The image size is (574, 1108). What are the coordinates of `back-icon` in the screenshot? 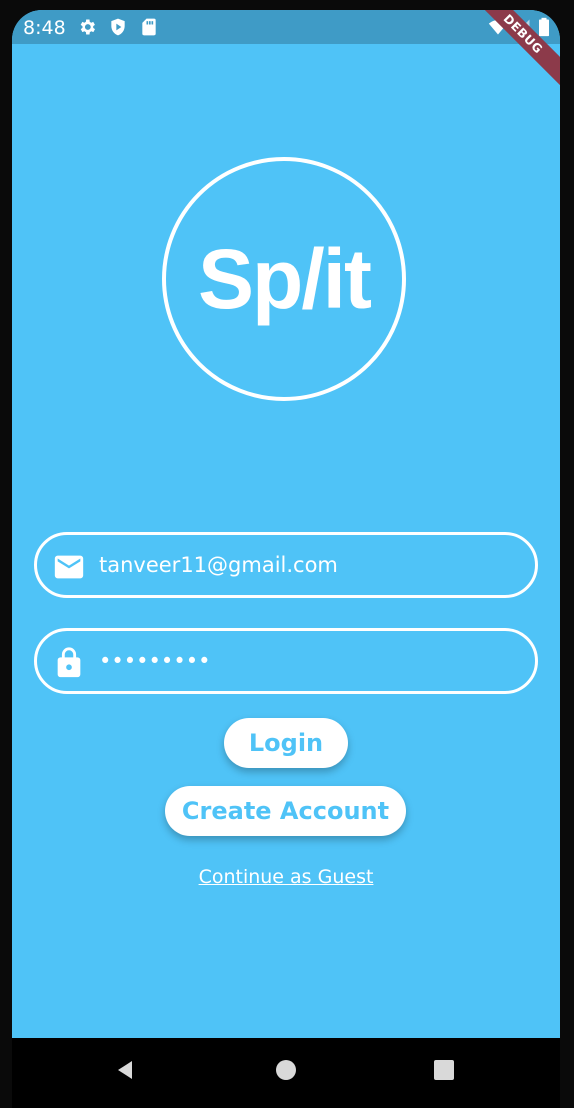 It's located at (126, 1070).